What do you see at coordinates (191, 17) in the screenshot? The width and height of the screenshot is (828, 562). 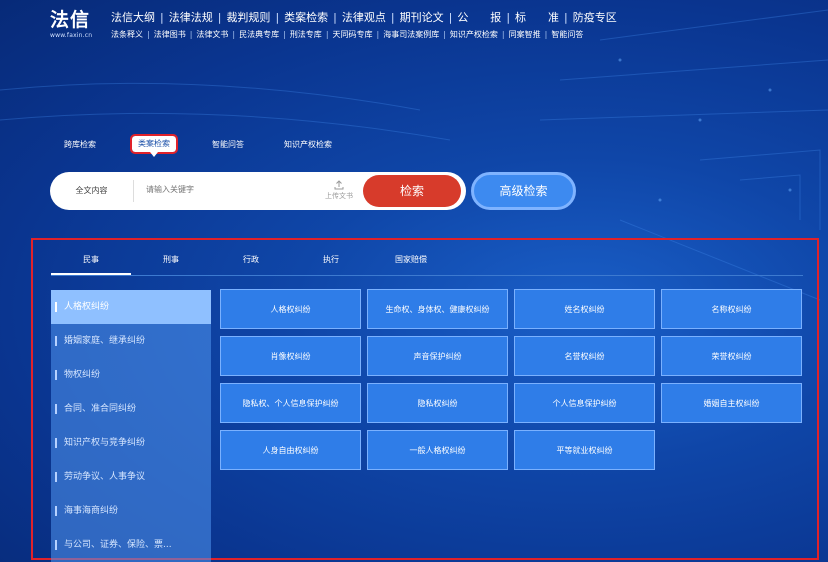 I see `nav-main-item: 法律法规` at bounding box center [191, 17].